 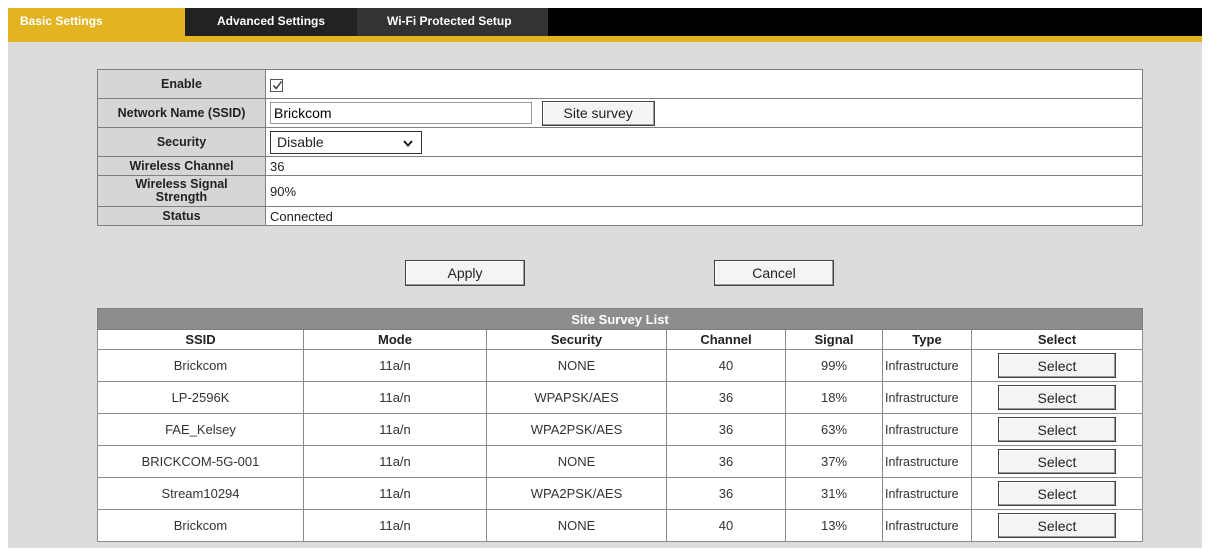 I want to click on column-header-ssid: SSID, so click(x=200, y=339).